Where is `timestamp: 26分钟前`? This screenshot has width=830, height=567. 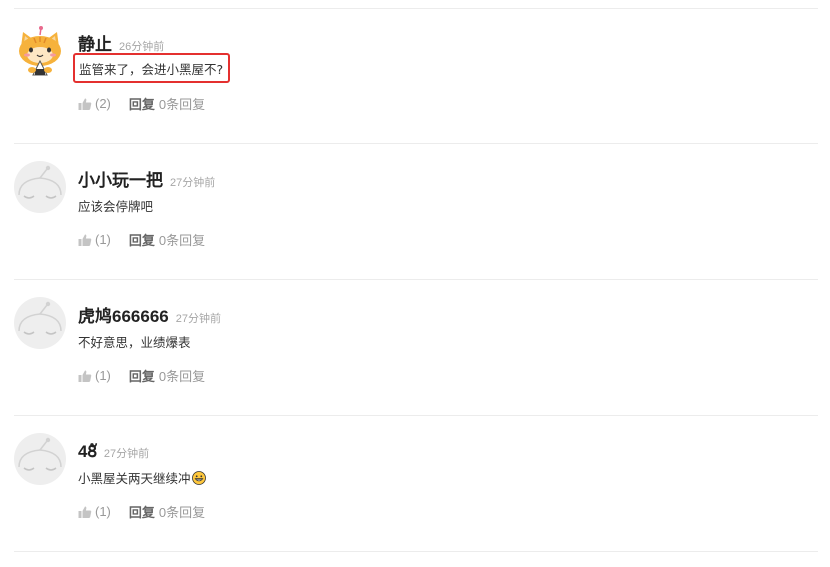 timestamp: 26分钟前 is located at coordinates (142, 47).